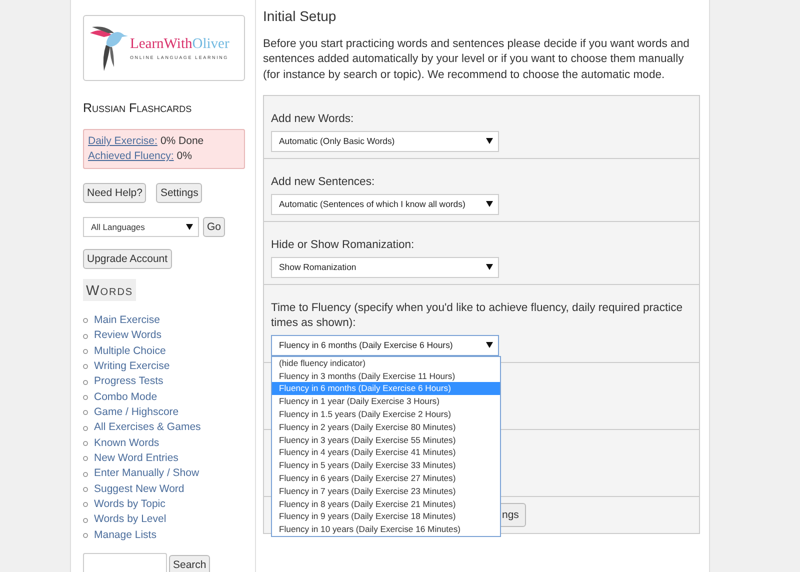 The width and height of the screenshot is (800, 572). What do you see at coordinates (131, 156) in the screenshot?
I see `progress-link: Achieved Fluency:` at bounding box center [131, 156].